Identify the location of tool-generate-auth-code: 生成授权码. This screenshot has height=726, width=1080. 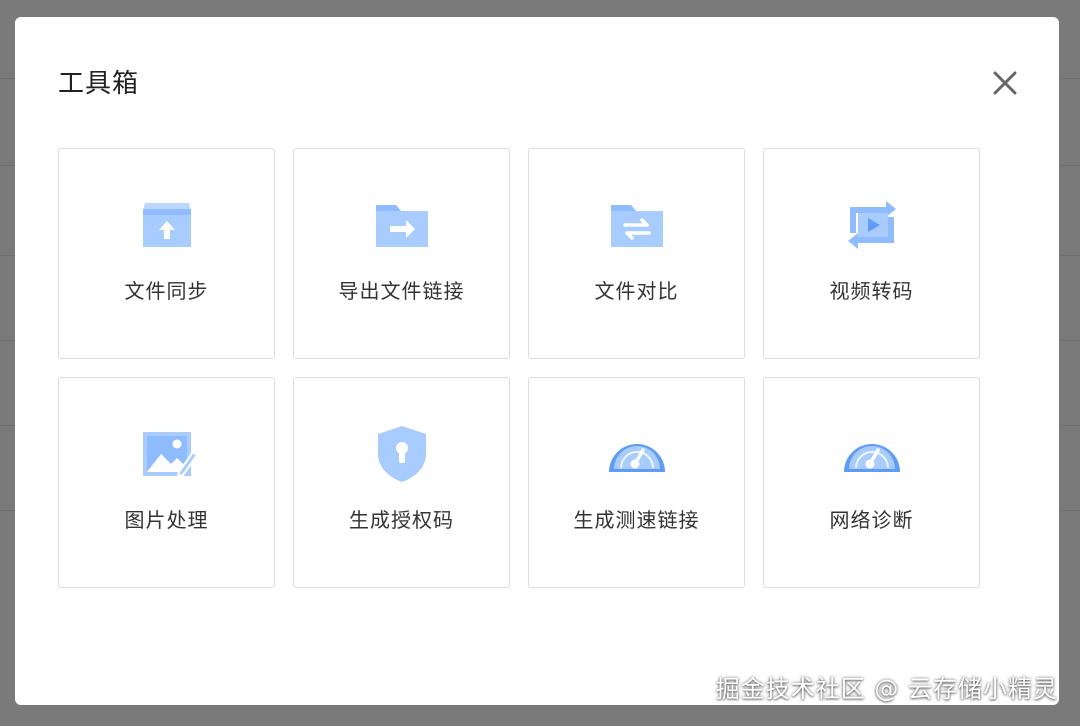
(401, 482).